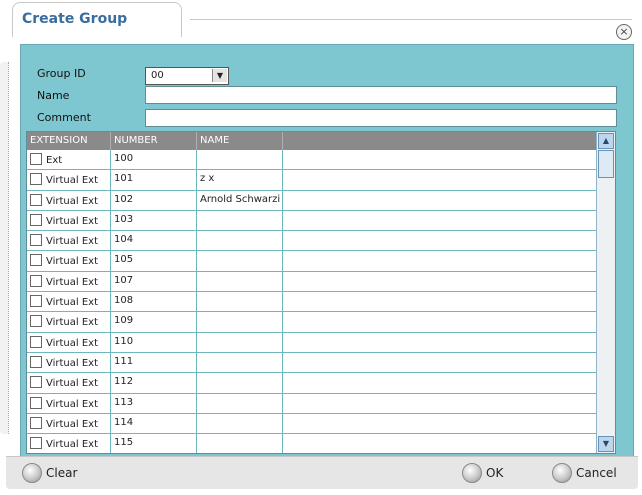  What do you see at coordinates (61, 73) in the screenshot?
I see `group-id-label: Group ID` at bounding box center [61, 73].